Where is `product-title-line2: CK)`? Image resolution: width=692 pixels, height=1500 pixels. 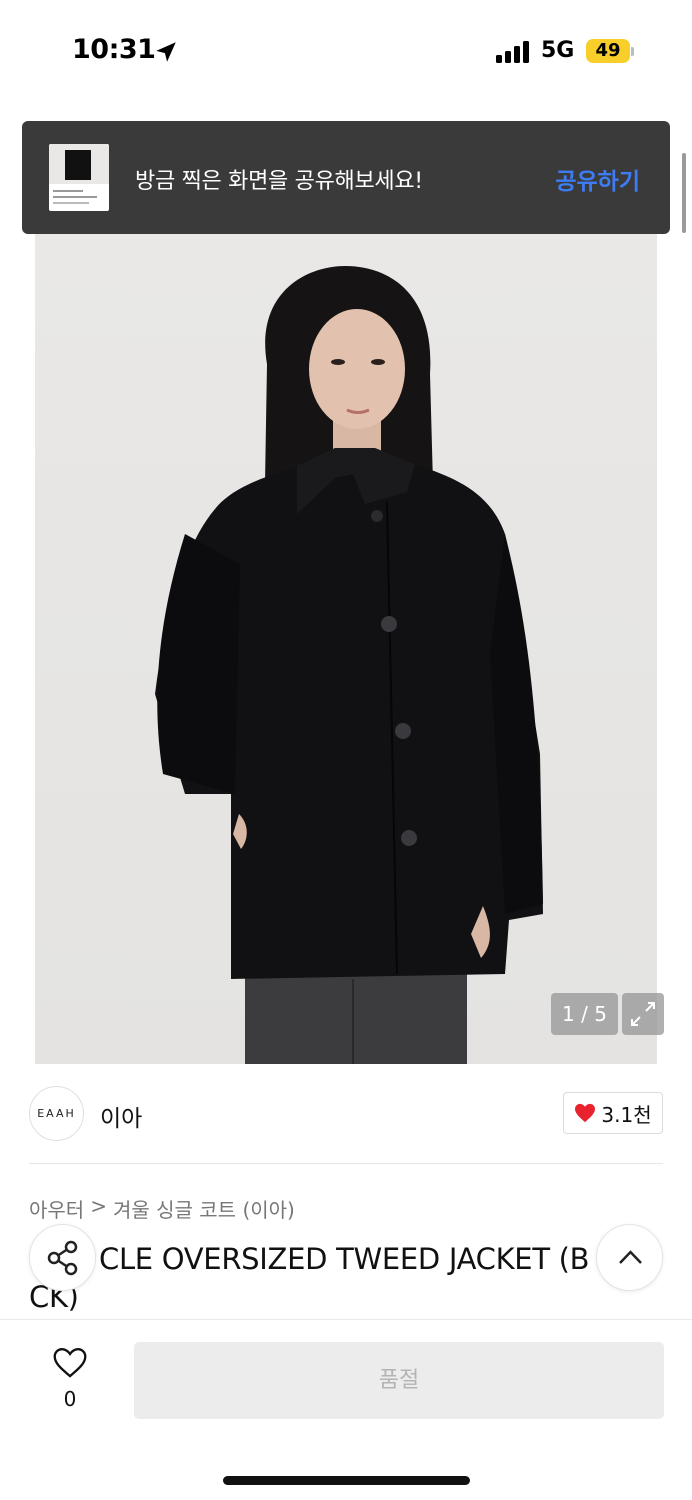 product-title-line2: CK) is located at coordinates (54, 1297).